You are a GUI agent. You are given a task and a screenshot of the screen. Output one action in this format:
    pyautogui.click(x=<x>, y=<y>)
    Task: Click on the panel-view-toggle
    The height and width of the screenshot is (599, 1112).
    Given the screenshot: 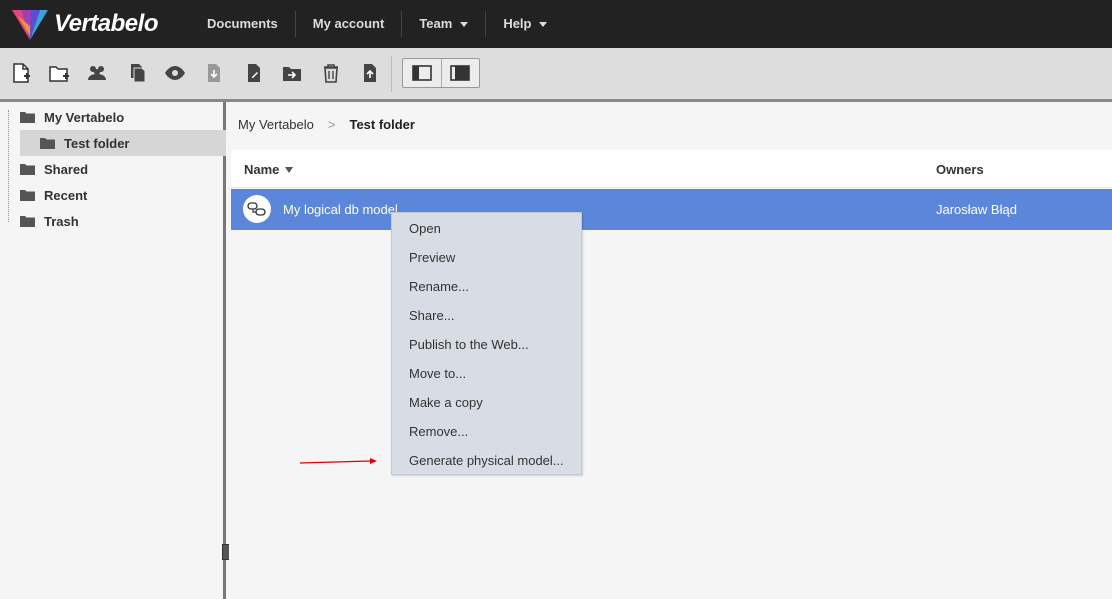 What is the action you would take?
    pyautogui.click(x=441, y=73)
    